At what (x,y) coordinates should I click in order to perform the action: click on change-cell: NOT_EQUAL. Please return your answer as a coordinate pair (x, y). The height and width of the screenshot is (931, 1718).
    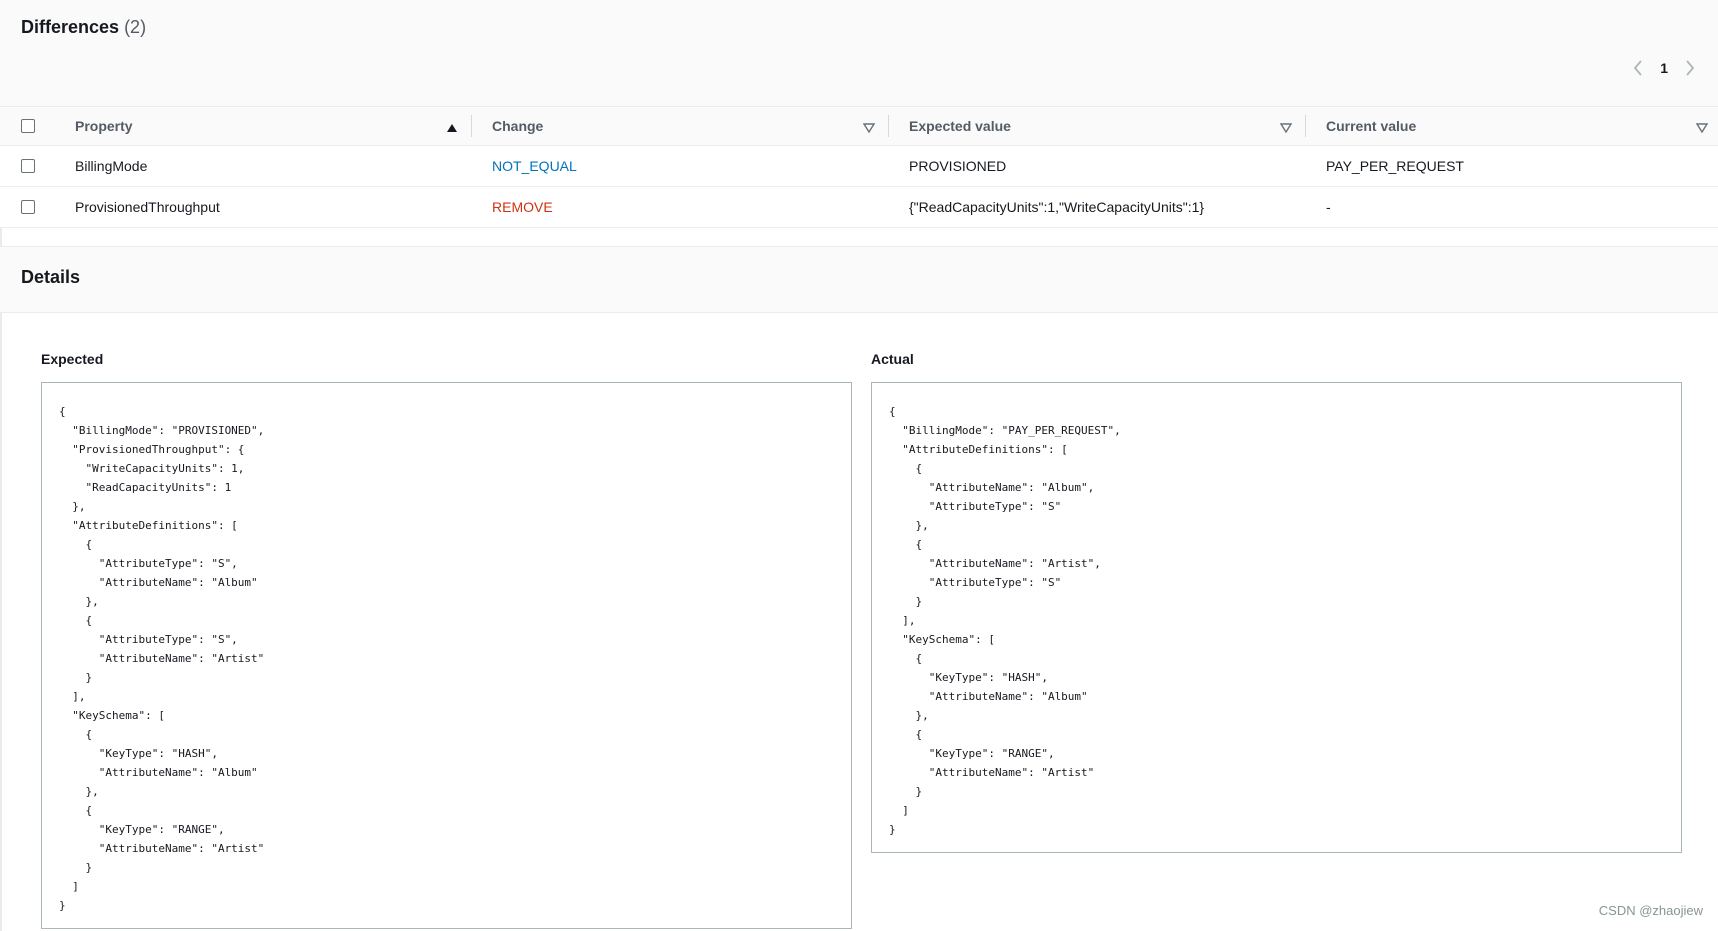
    Looking at the image, I should click on (534, 166).